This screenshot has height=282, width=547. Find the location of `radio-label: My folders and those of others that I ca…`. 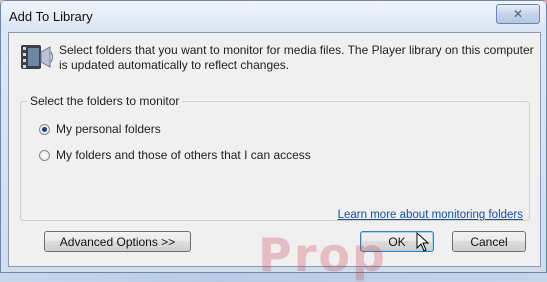

radio-label: My folders and those of others that I ca… is located at coordinates (183, 155).